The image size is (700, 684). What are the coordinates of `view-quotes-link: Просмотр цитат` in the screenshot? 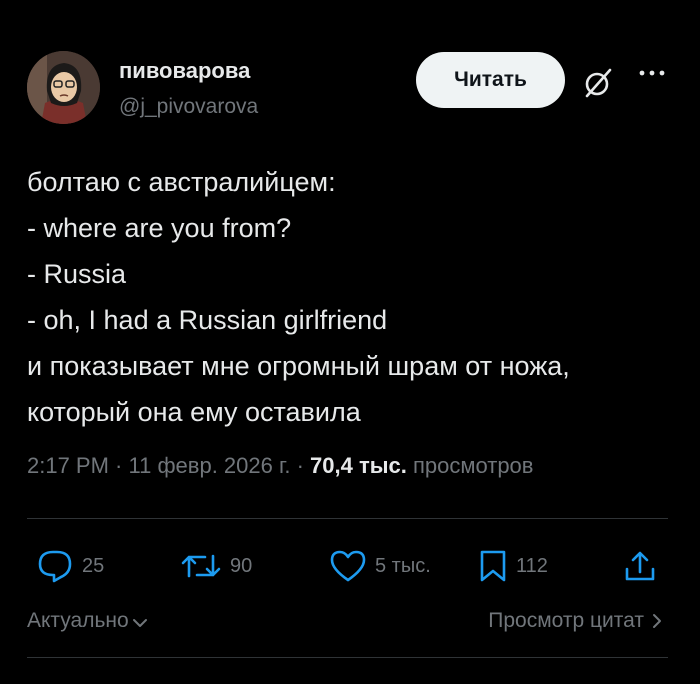 It's located at (576, 621).